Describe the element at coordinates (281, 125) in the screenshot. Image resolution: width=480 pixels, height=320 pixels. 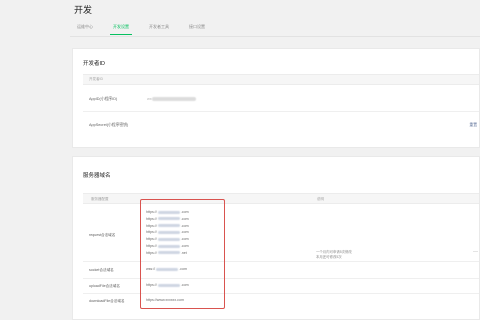
I see `appsecret-row: AppSecret(小程序密钥) 重置` at that location.